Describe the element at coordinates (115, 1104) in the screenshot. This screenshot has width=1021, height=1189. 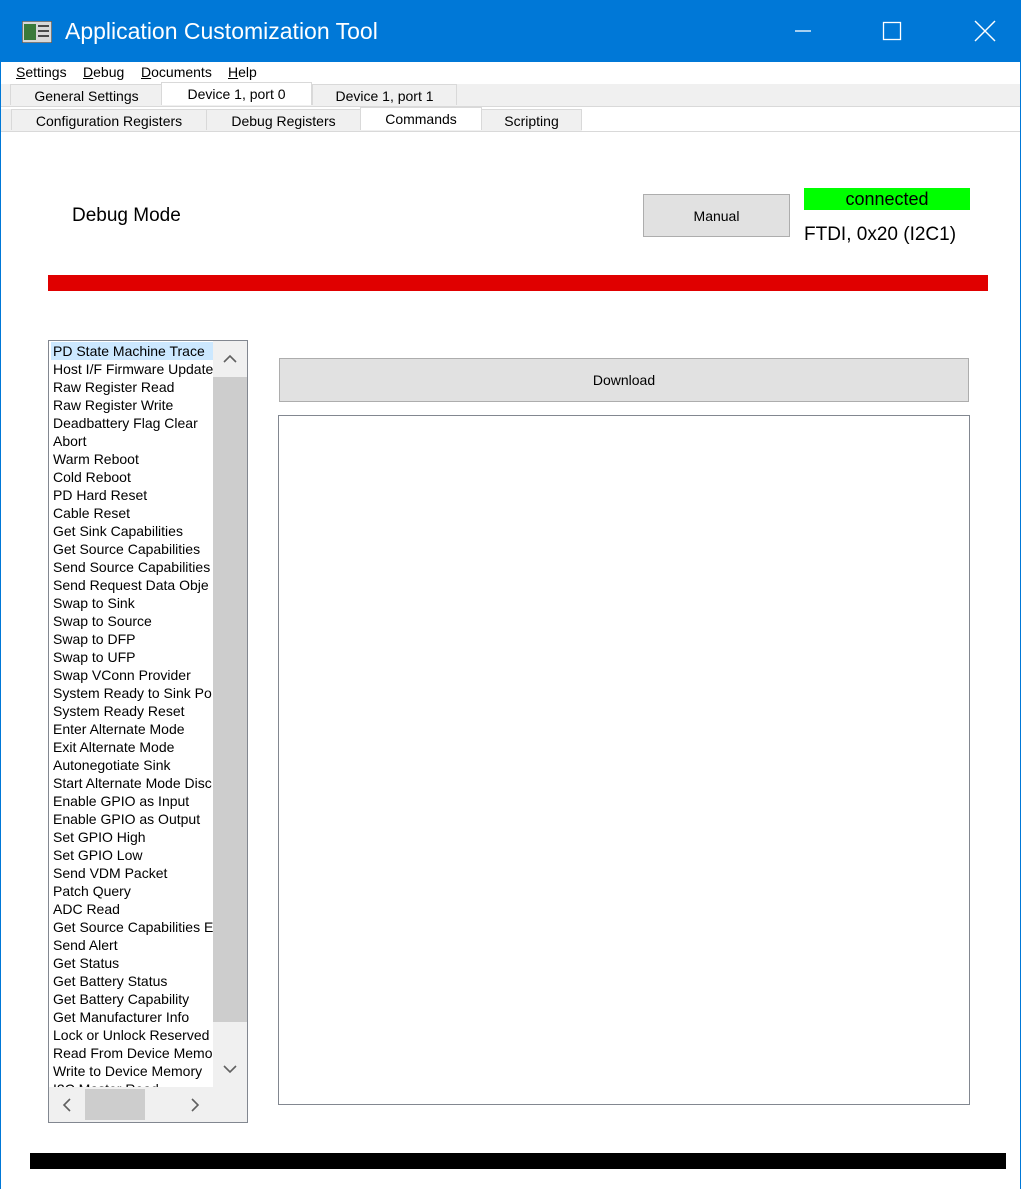
I see `horizontal-scroll-thumb` at that location.